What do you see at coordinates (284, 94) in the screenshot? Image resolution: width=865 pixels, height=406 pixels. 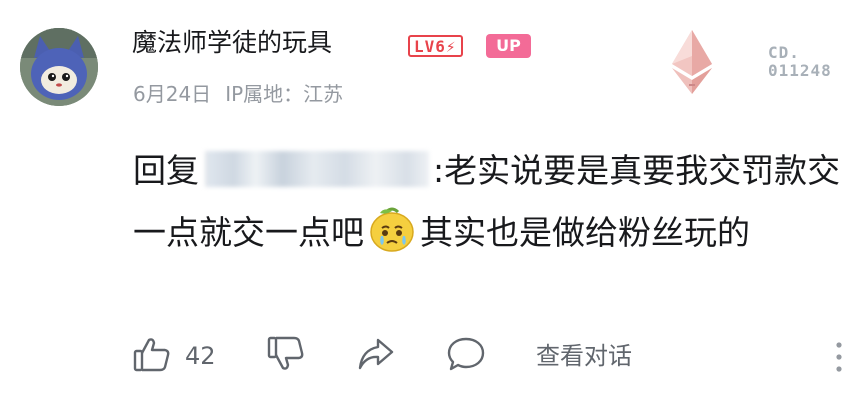 I see `ip-location: IP属地：江苏` at bounding box center [284, 94].